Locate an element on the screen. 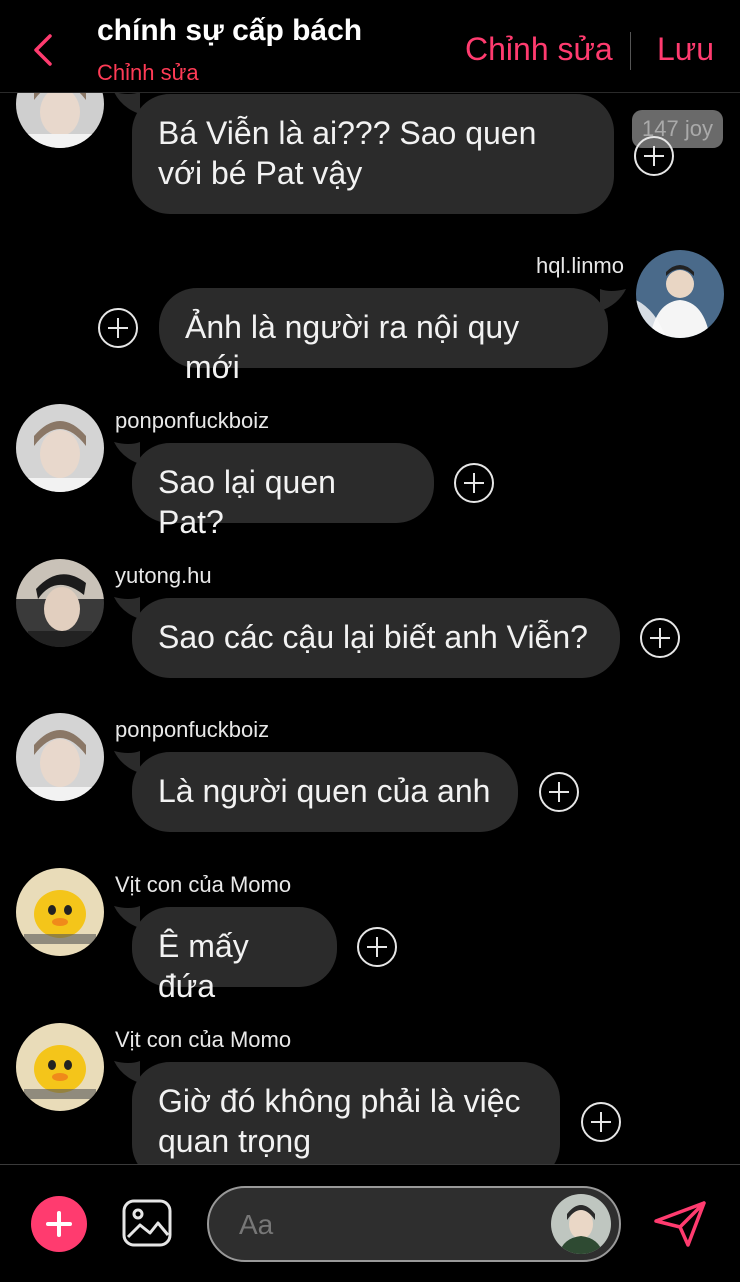 The width and height of the screenshot is (740, 1282). edit-button: Chỉnh sửa is located at coordinates (539, 49).